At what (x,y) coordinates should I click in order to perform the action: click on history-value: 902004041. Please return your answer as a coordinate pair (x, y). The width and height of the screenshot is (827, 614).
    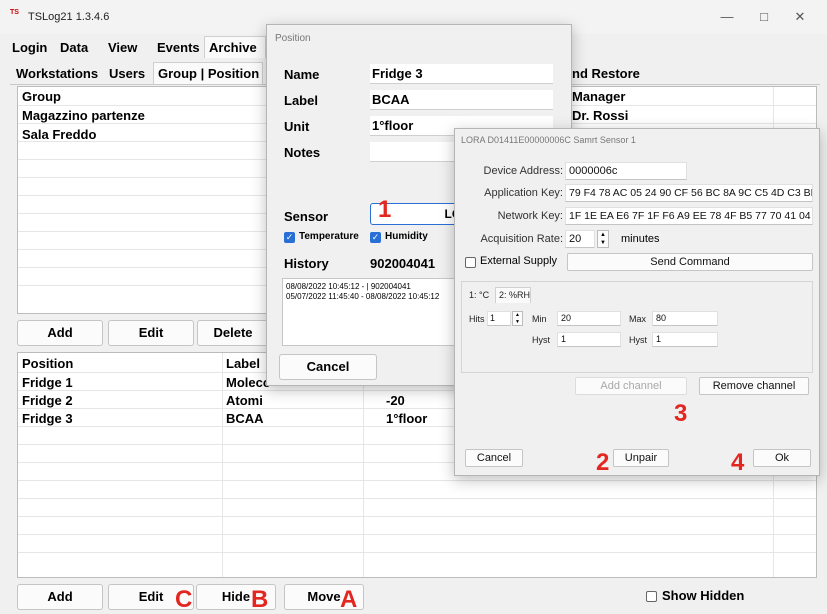
    Looking at the image, I should click on (403, 263).